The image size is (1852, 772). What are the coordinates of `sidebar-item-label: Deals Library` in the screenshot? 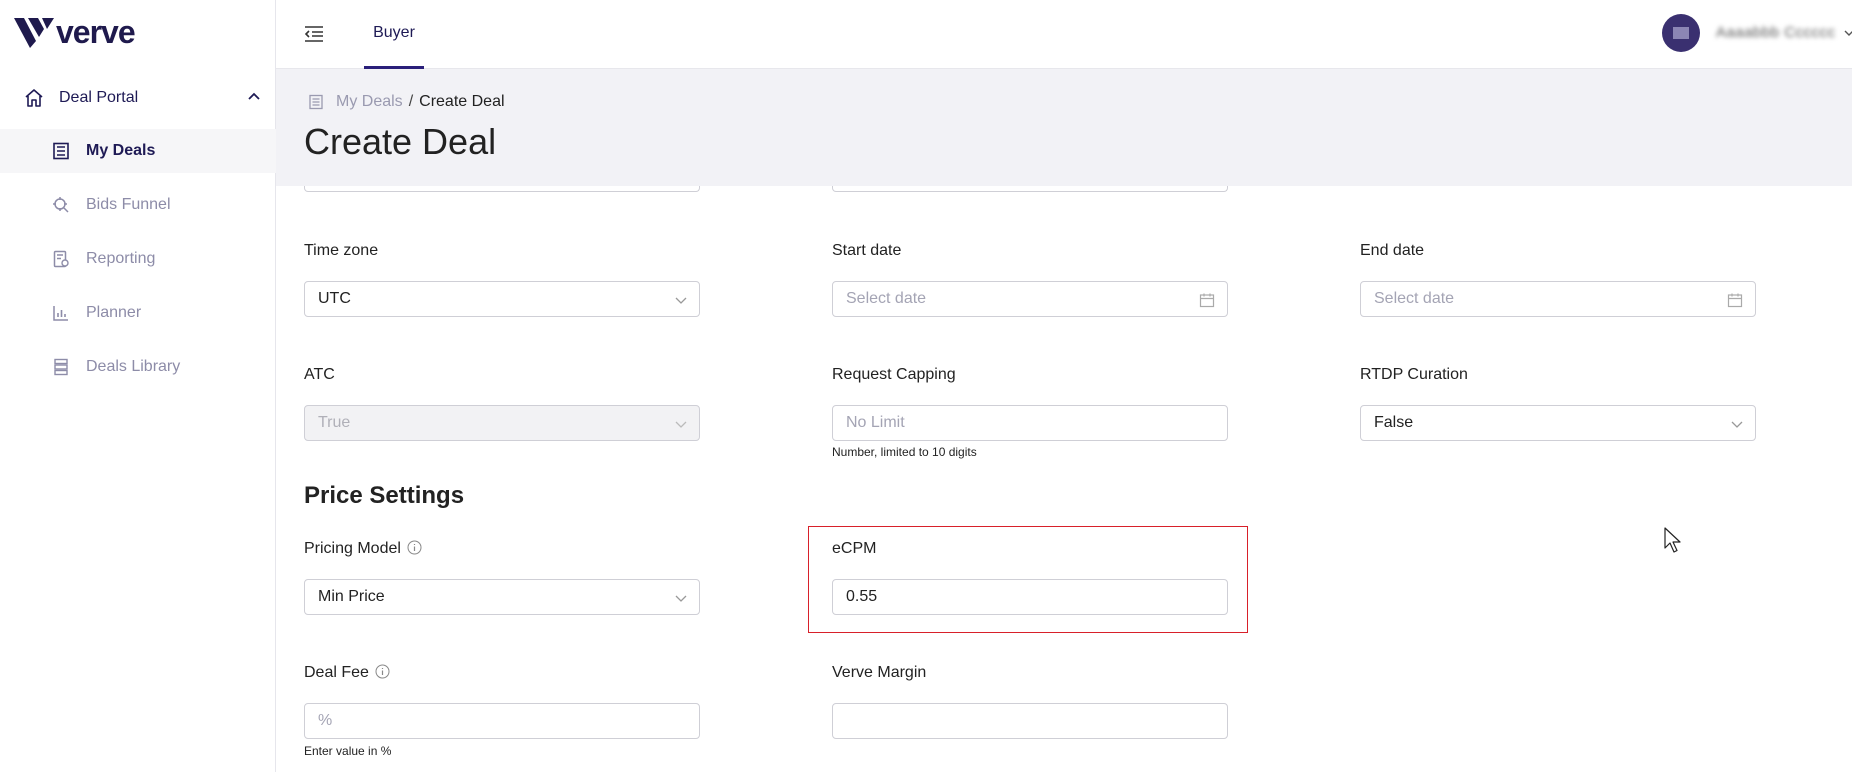 It's located at (133, 366).